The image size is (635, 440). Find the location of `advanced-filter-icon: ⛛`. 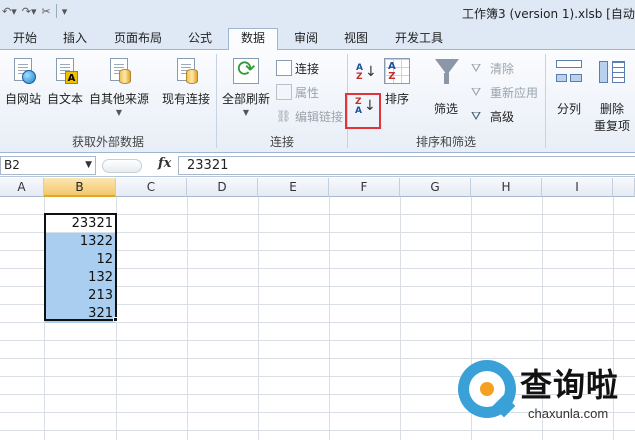

advanced-filter-icon: ⛛ is located at coordinates (476, 116).